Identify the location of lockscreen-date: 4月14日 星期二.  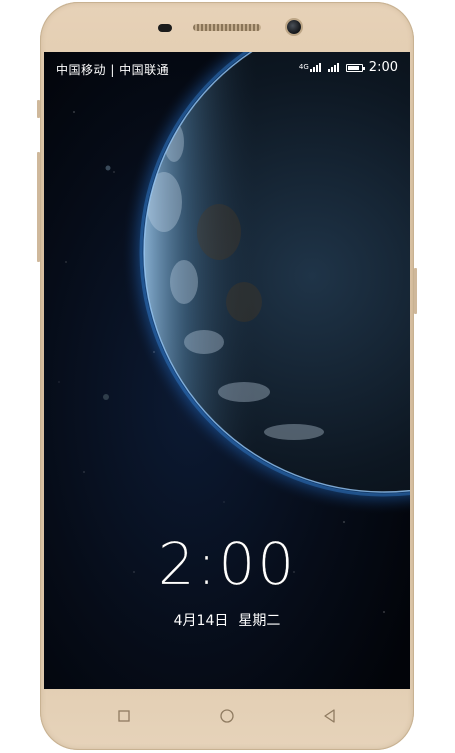
(227, 620).